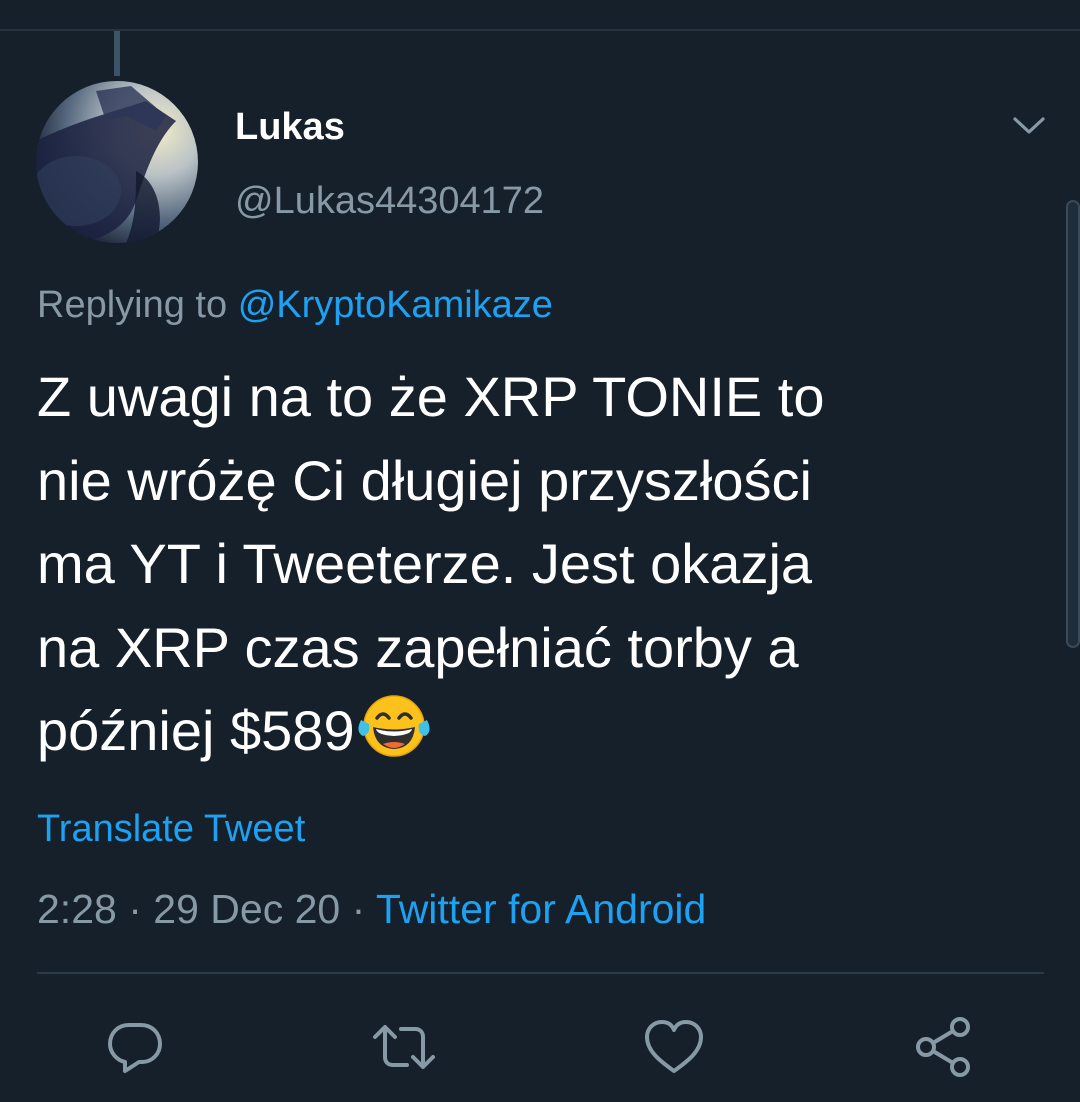  I want to click on tweet-metadata: 2:28 · 29 Dec 20 · Twitter for Android, so click(371, 909).